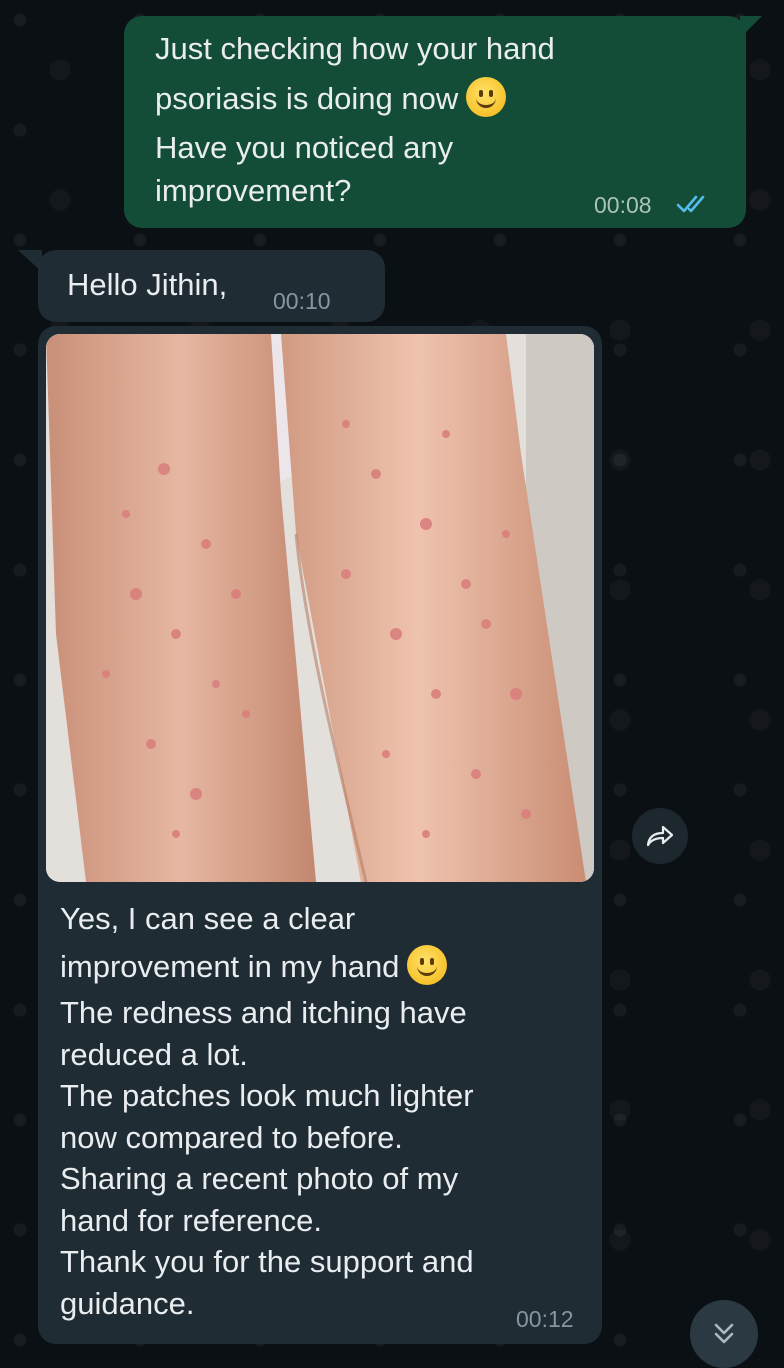 The height and width of the screenshot is (1368, 784). Describe the element at coordinates (267, 1095) in the screenshot. I see `message-line: The patches look much lighter` at that location.